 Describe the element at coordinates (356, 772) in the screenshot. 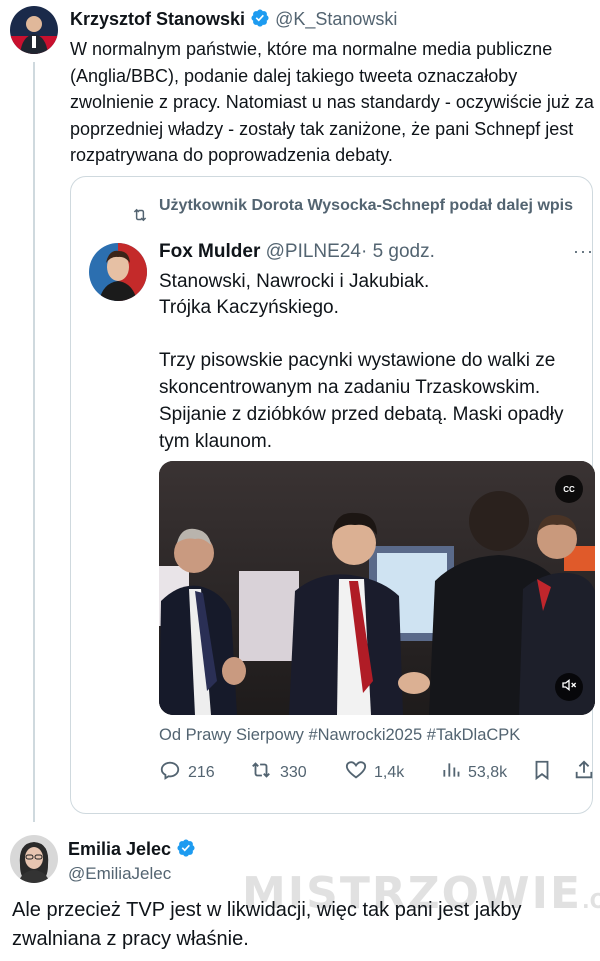

I see `heart-icon` at that location.